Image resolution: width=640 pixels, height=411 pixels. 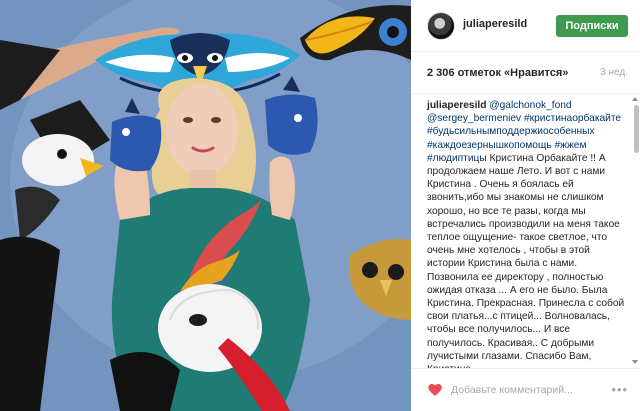 I want to click on caption-hashtag-link: #людиптицы, so click(x=457, y=158).